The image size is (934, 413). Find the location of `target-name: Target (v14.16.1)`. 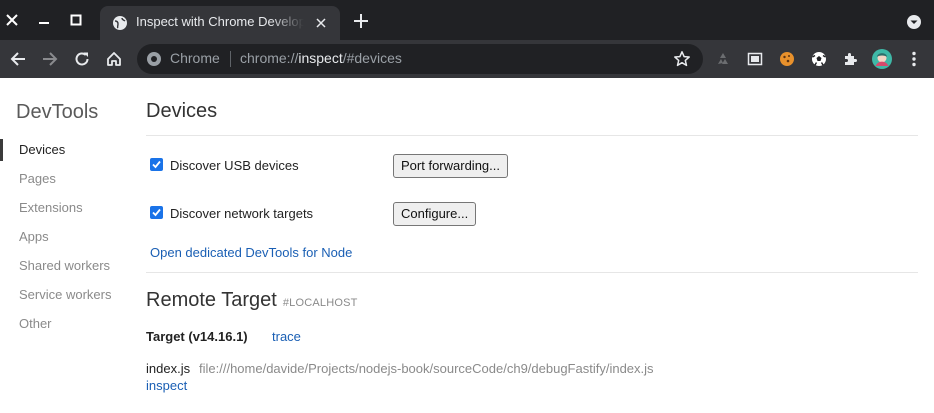

target-name: Target (v14.16.1) is located at coordinates (197, 336).